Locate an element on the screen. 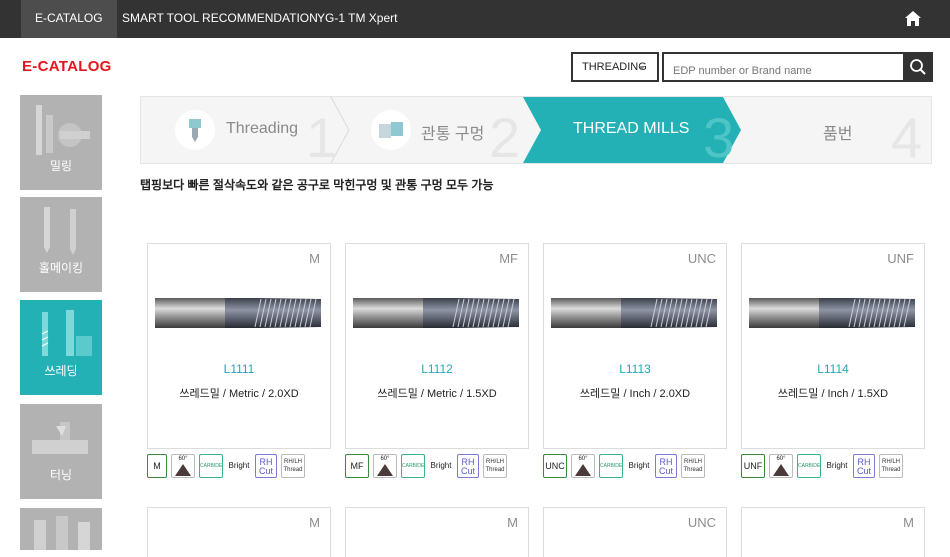 The height and width of the screenshot is (557, 950). chevron-down-icon is located at coordinates (642, 68).